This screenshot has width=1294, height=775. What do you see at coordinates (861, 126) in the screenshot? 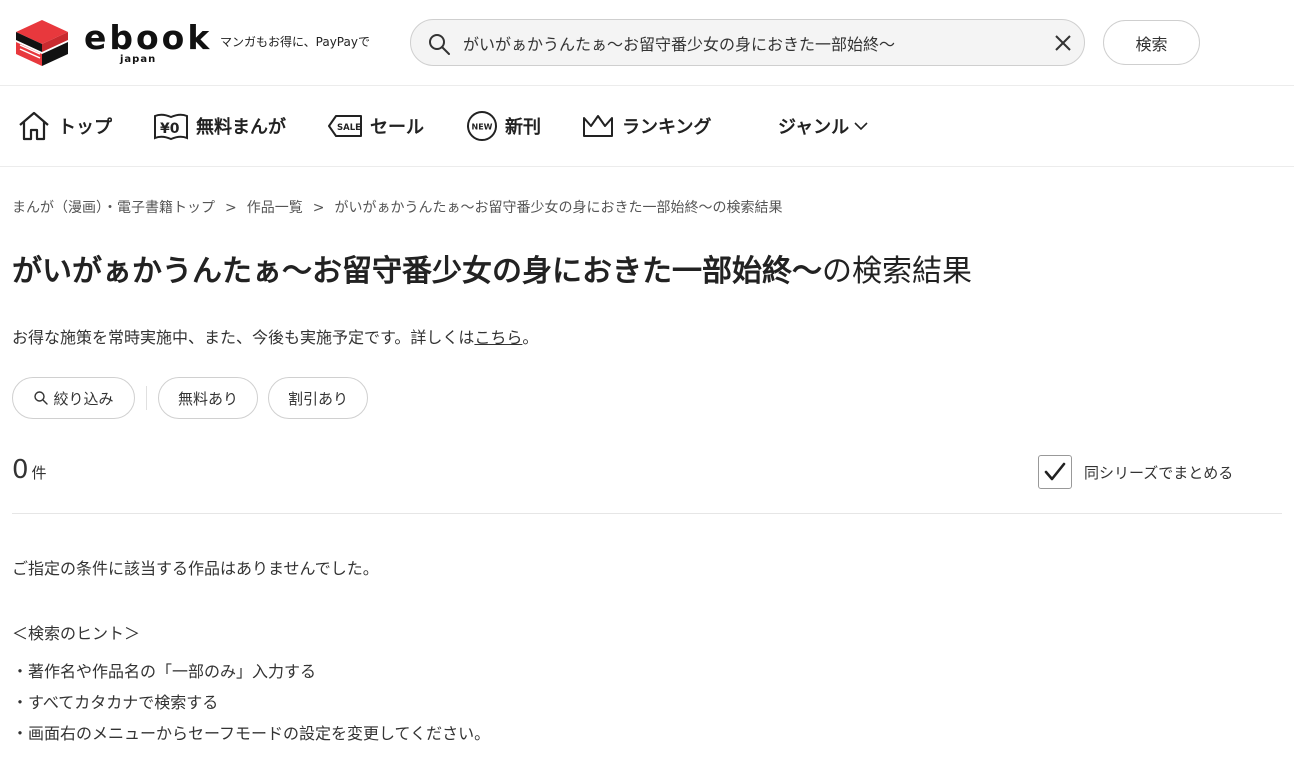
I see `chevron-down-icon` at bounding box center [861, 126].